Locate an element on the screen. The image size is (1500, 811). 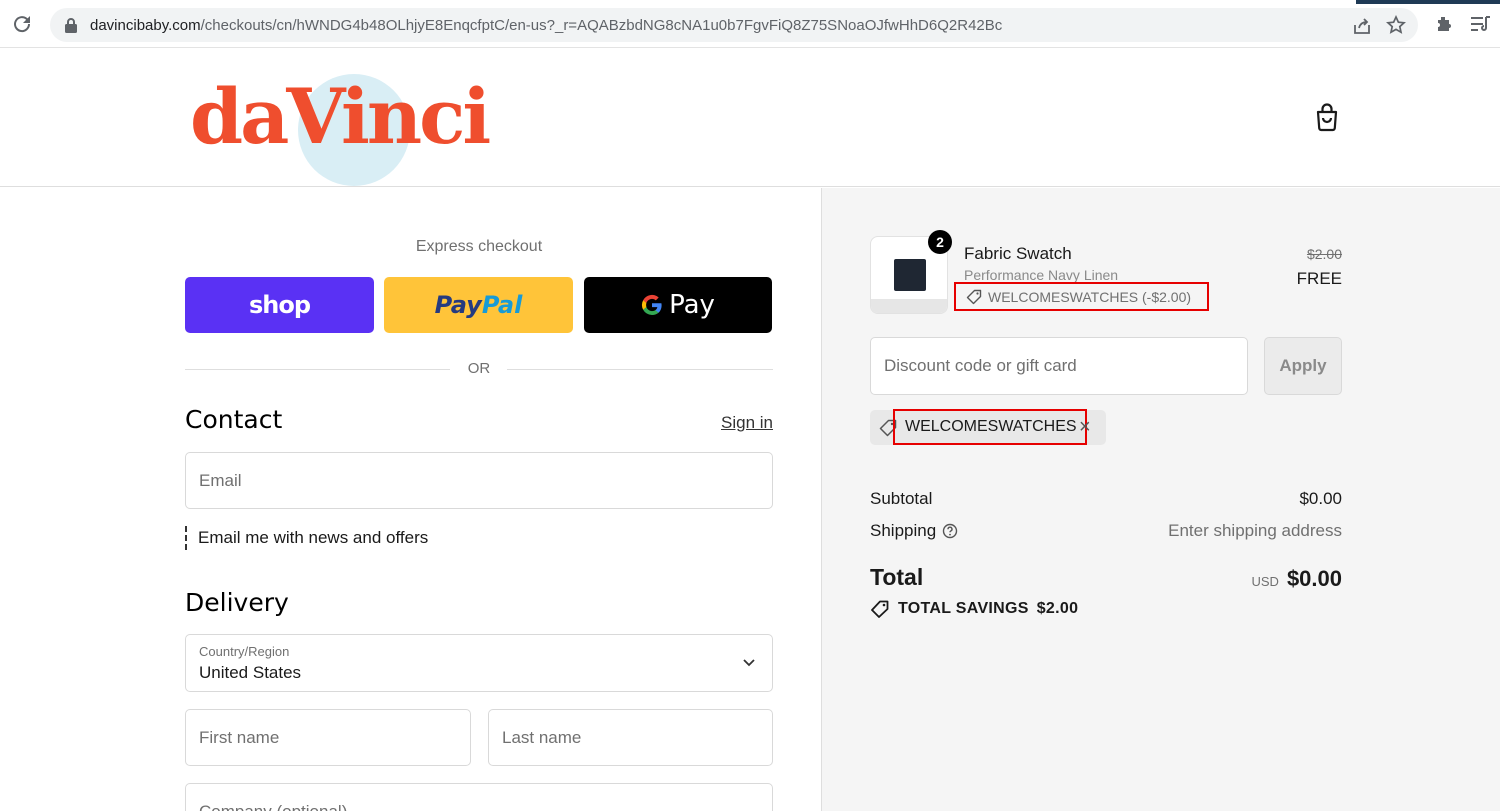
shipping-label-group: Shipping is located at coordinates (914, 531).